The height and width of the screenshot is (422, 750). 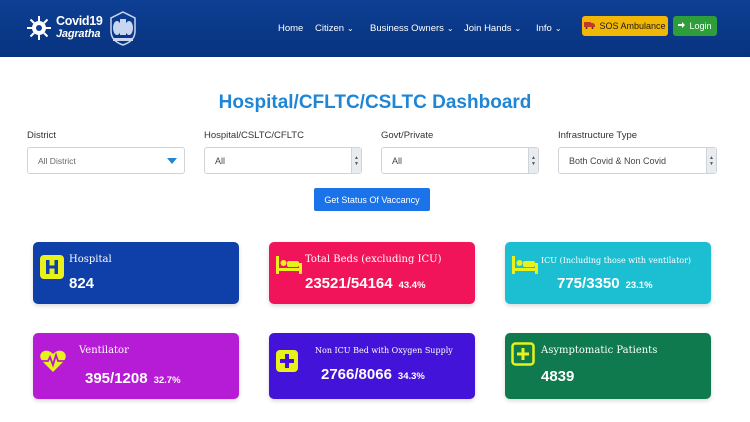 What do you see at coordinates (639, 285) in the screenshot?
I see `card-percent: 23.1%` at bounding box center [639, 285].